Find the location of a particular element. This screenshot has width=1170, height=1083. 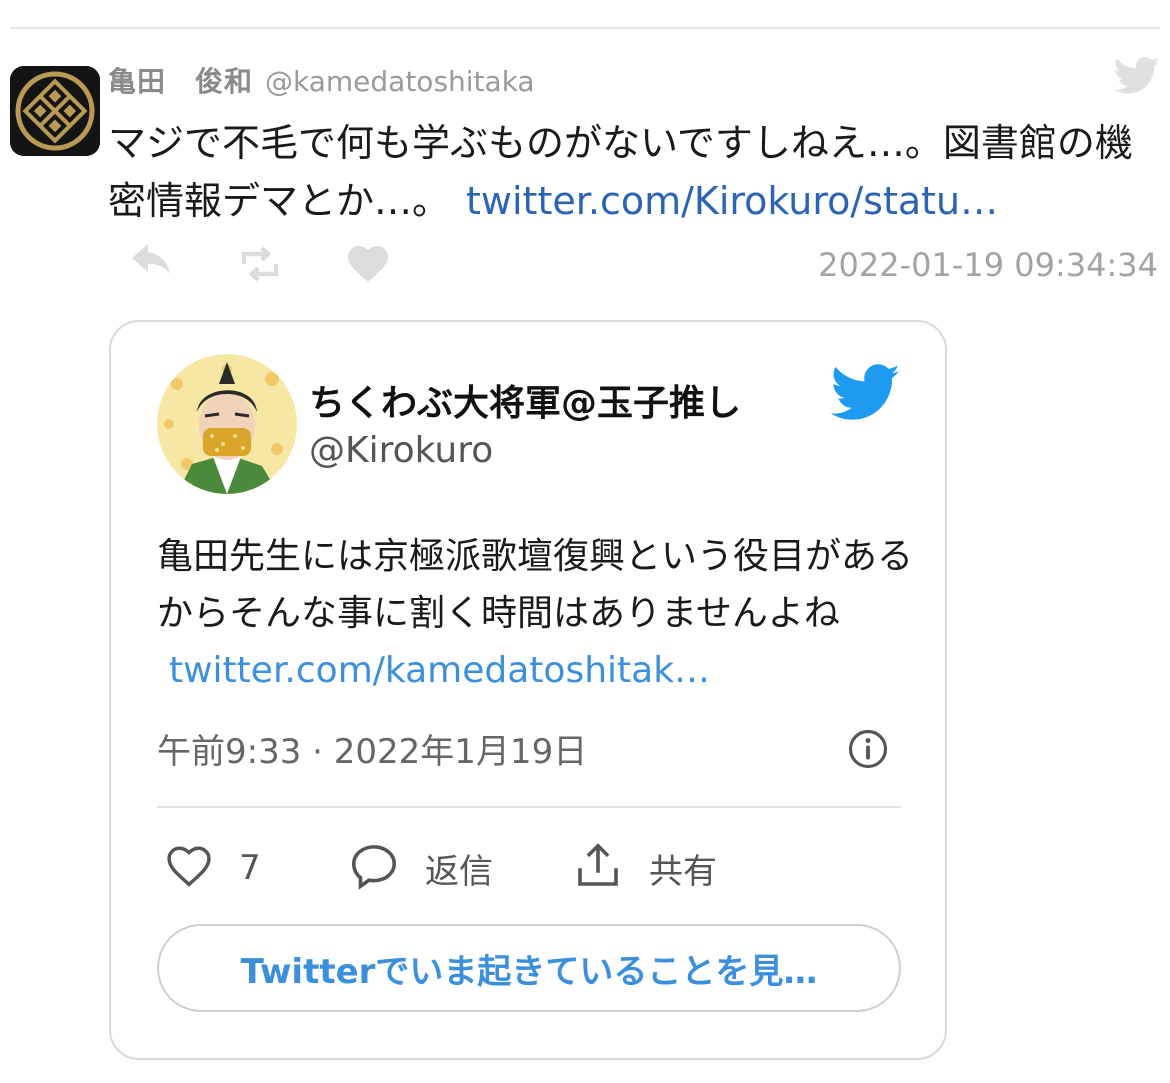

tweet-timestamp: 2022-01-19 09:34:34 is located at coordinates (988, 265).